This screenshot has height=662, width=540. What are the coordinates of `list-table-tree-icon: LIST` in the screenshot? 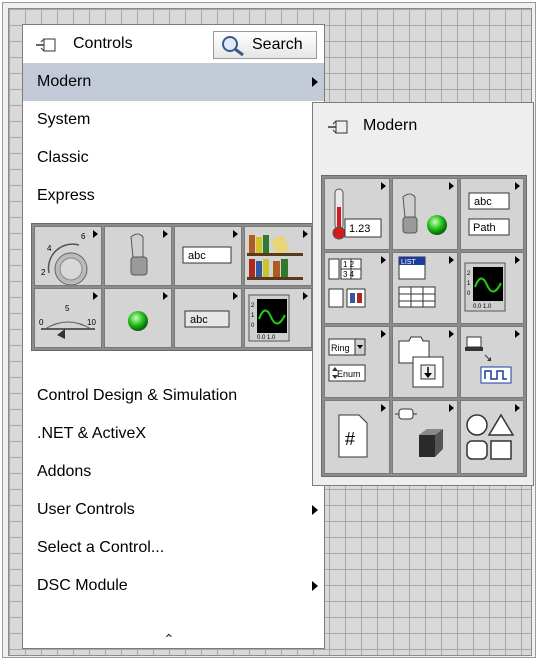 It's located at (417, 282).